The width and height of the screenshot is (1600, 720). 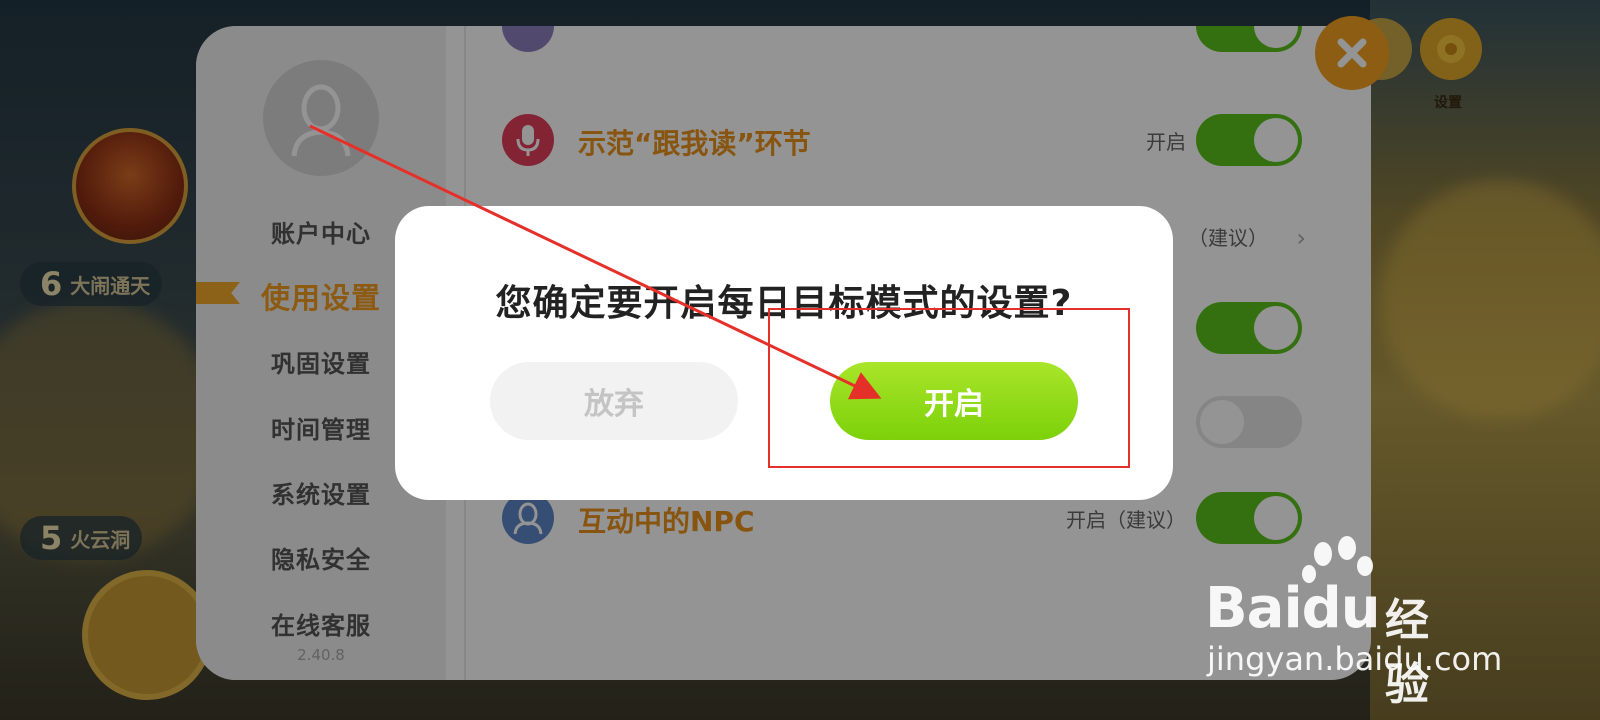 What do you see at coordinates (1293, 608) in the screenshot?
I see `watermark-logo: Baidu` at bounding box center [1293, 608].